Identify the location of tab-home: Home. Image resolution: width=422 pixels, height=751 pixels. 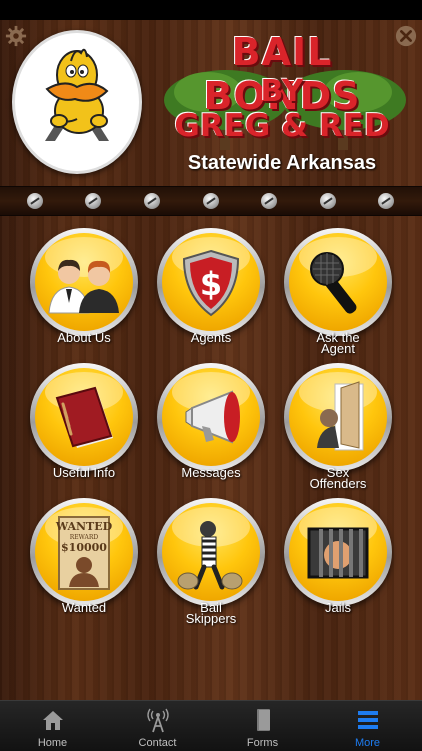
(52, 726).